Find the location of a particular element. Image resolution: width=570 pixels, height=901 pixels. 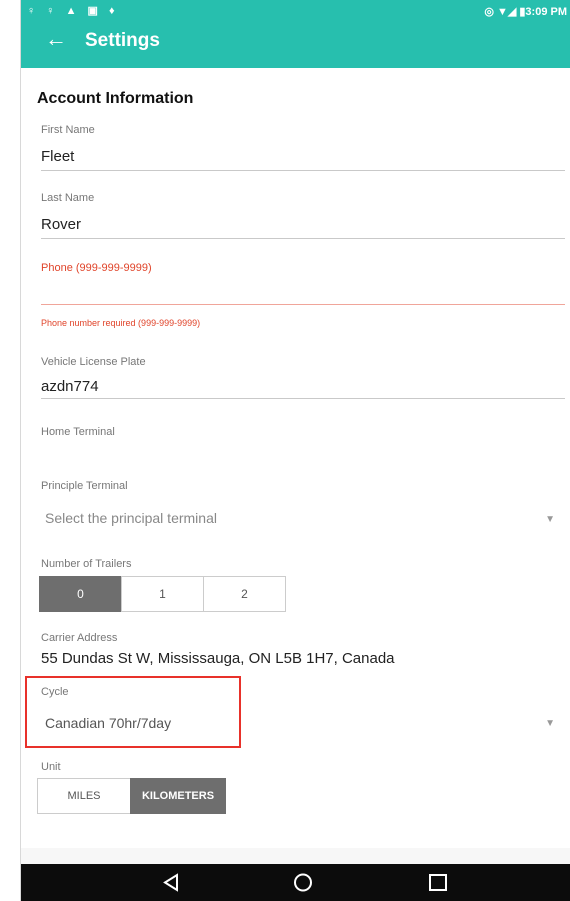

section-title: Account Information is located at coordinates (115, 98).